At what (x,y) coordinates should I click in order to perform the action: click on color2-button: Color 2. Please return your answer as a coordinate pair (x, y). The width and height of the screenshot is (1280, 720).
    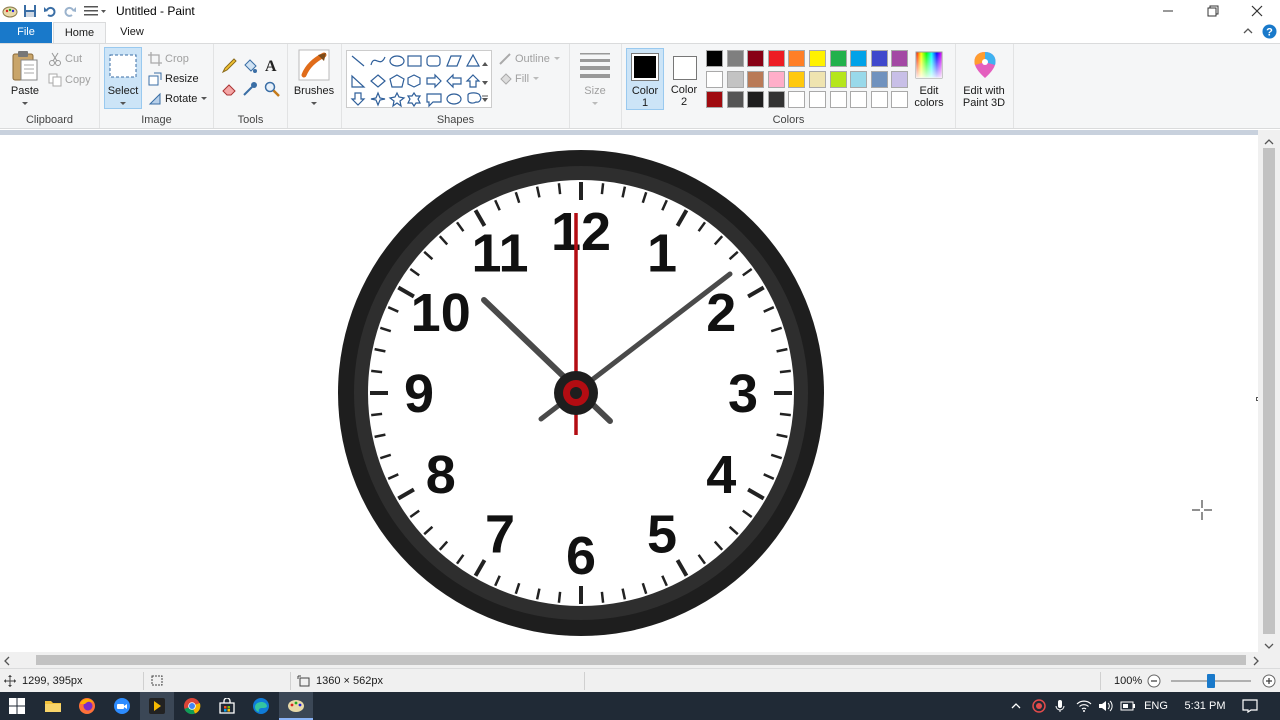
    Looking at the image, I should click on (685, 79).